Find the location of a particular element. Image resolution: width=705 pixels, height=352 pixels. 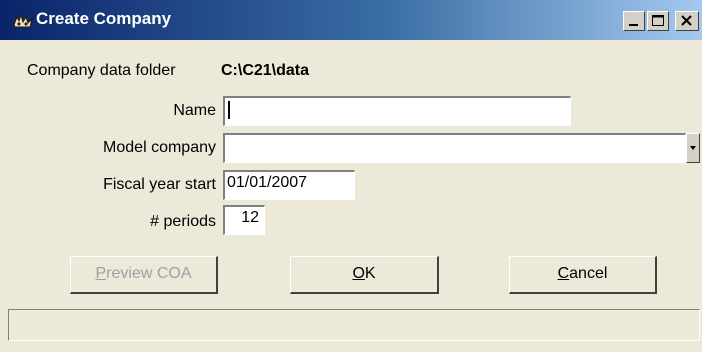

title-bar: Create Company is located at coordinates (352, 20).